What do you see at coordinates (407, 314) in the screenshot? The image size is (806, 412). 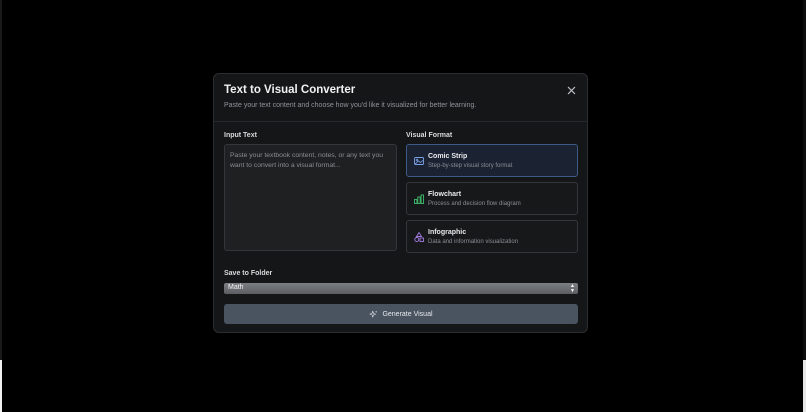 I see `generate-visual-label: Generate Visual` at bounding box center [407, 314].